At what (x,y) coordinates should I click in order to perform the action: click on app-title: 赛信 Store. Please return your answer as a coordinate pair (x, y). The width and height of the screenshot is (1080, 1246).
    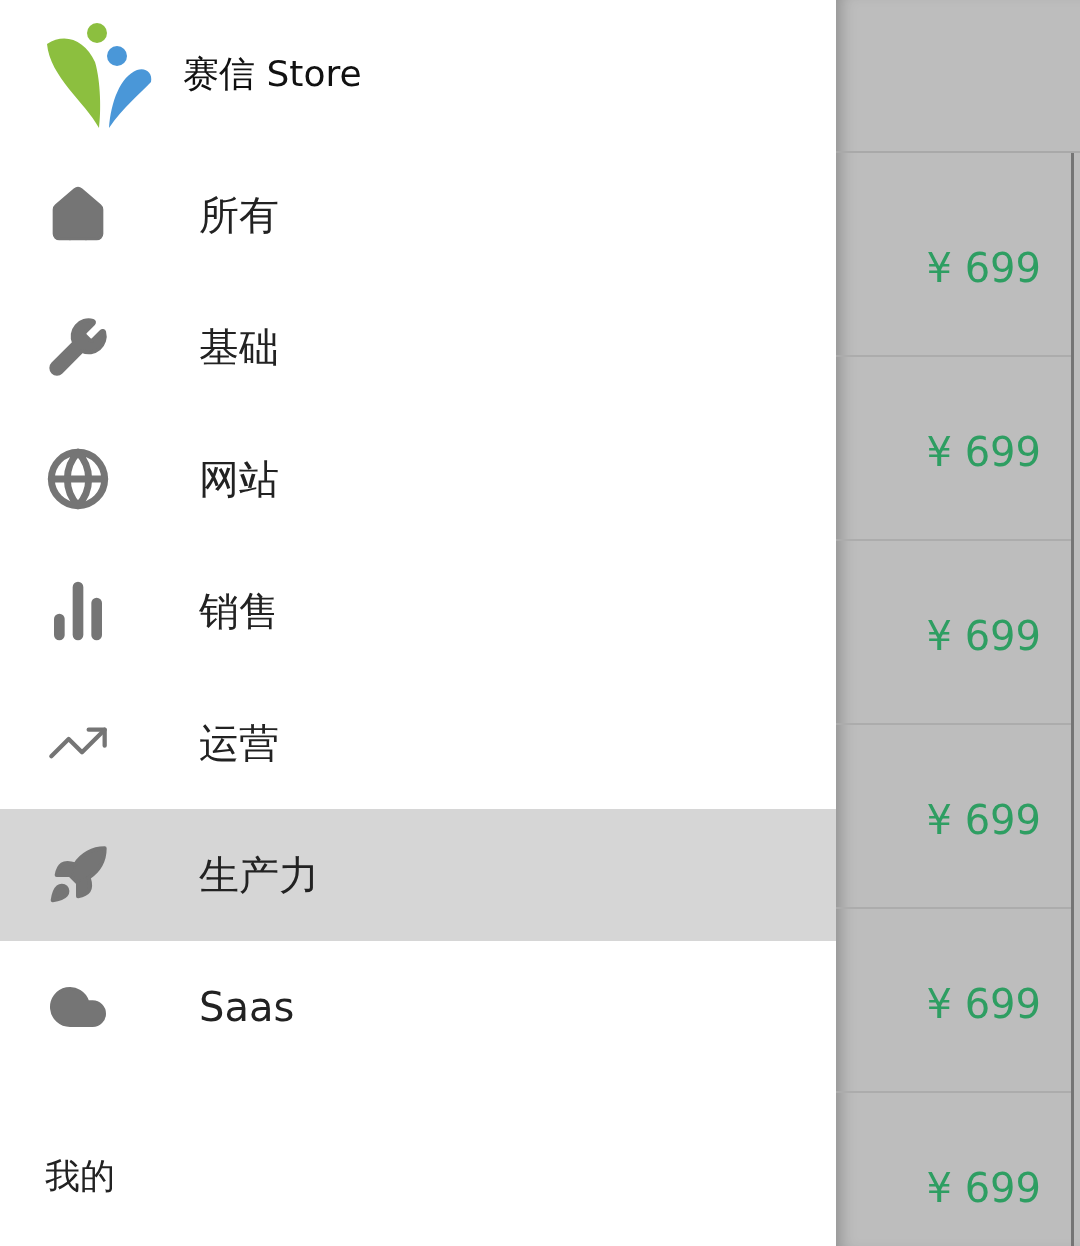
    Looking at the image, I should click on (272, 74).